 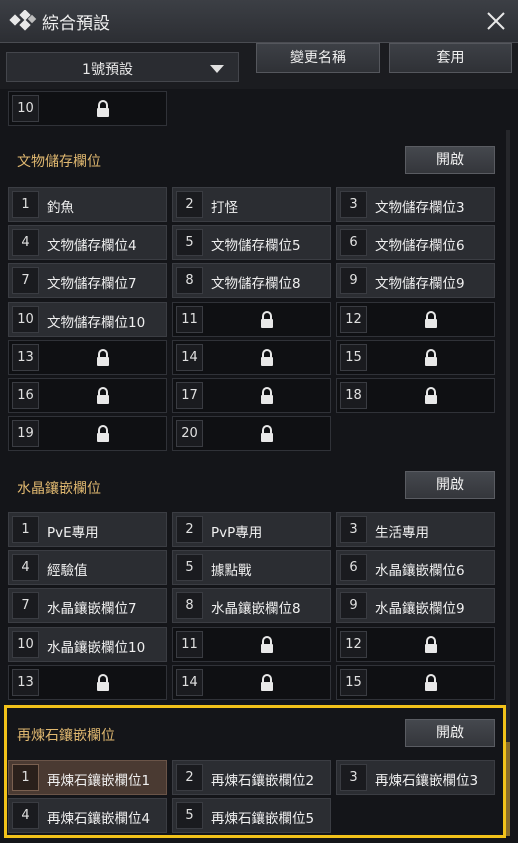 What do you see at coordinates (251, 529) in the screenshot?
I see `preset-slot: 2 PvP專用` at bounding box center [251, 529].